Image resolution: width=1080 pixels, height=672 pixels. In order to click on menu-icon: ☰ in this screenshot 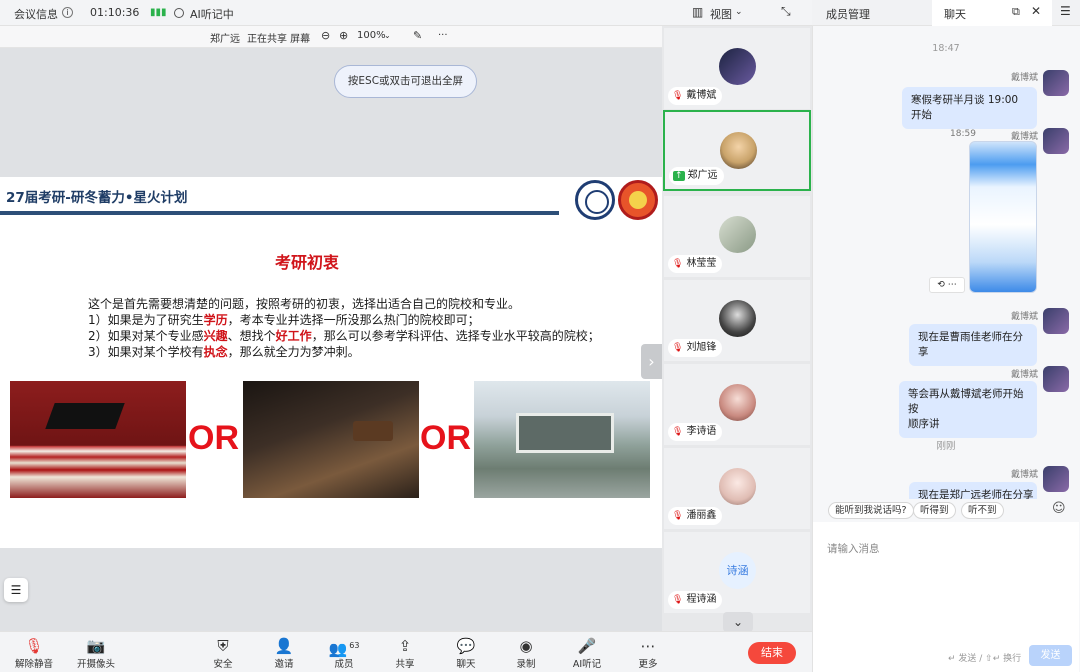, I will do `click(1065, 11)`.